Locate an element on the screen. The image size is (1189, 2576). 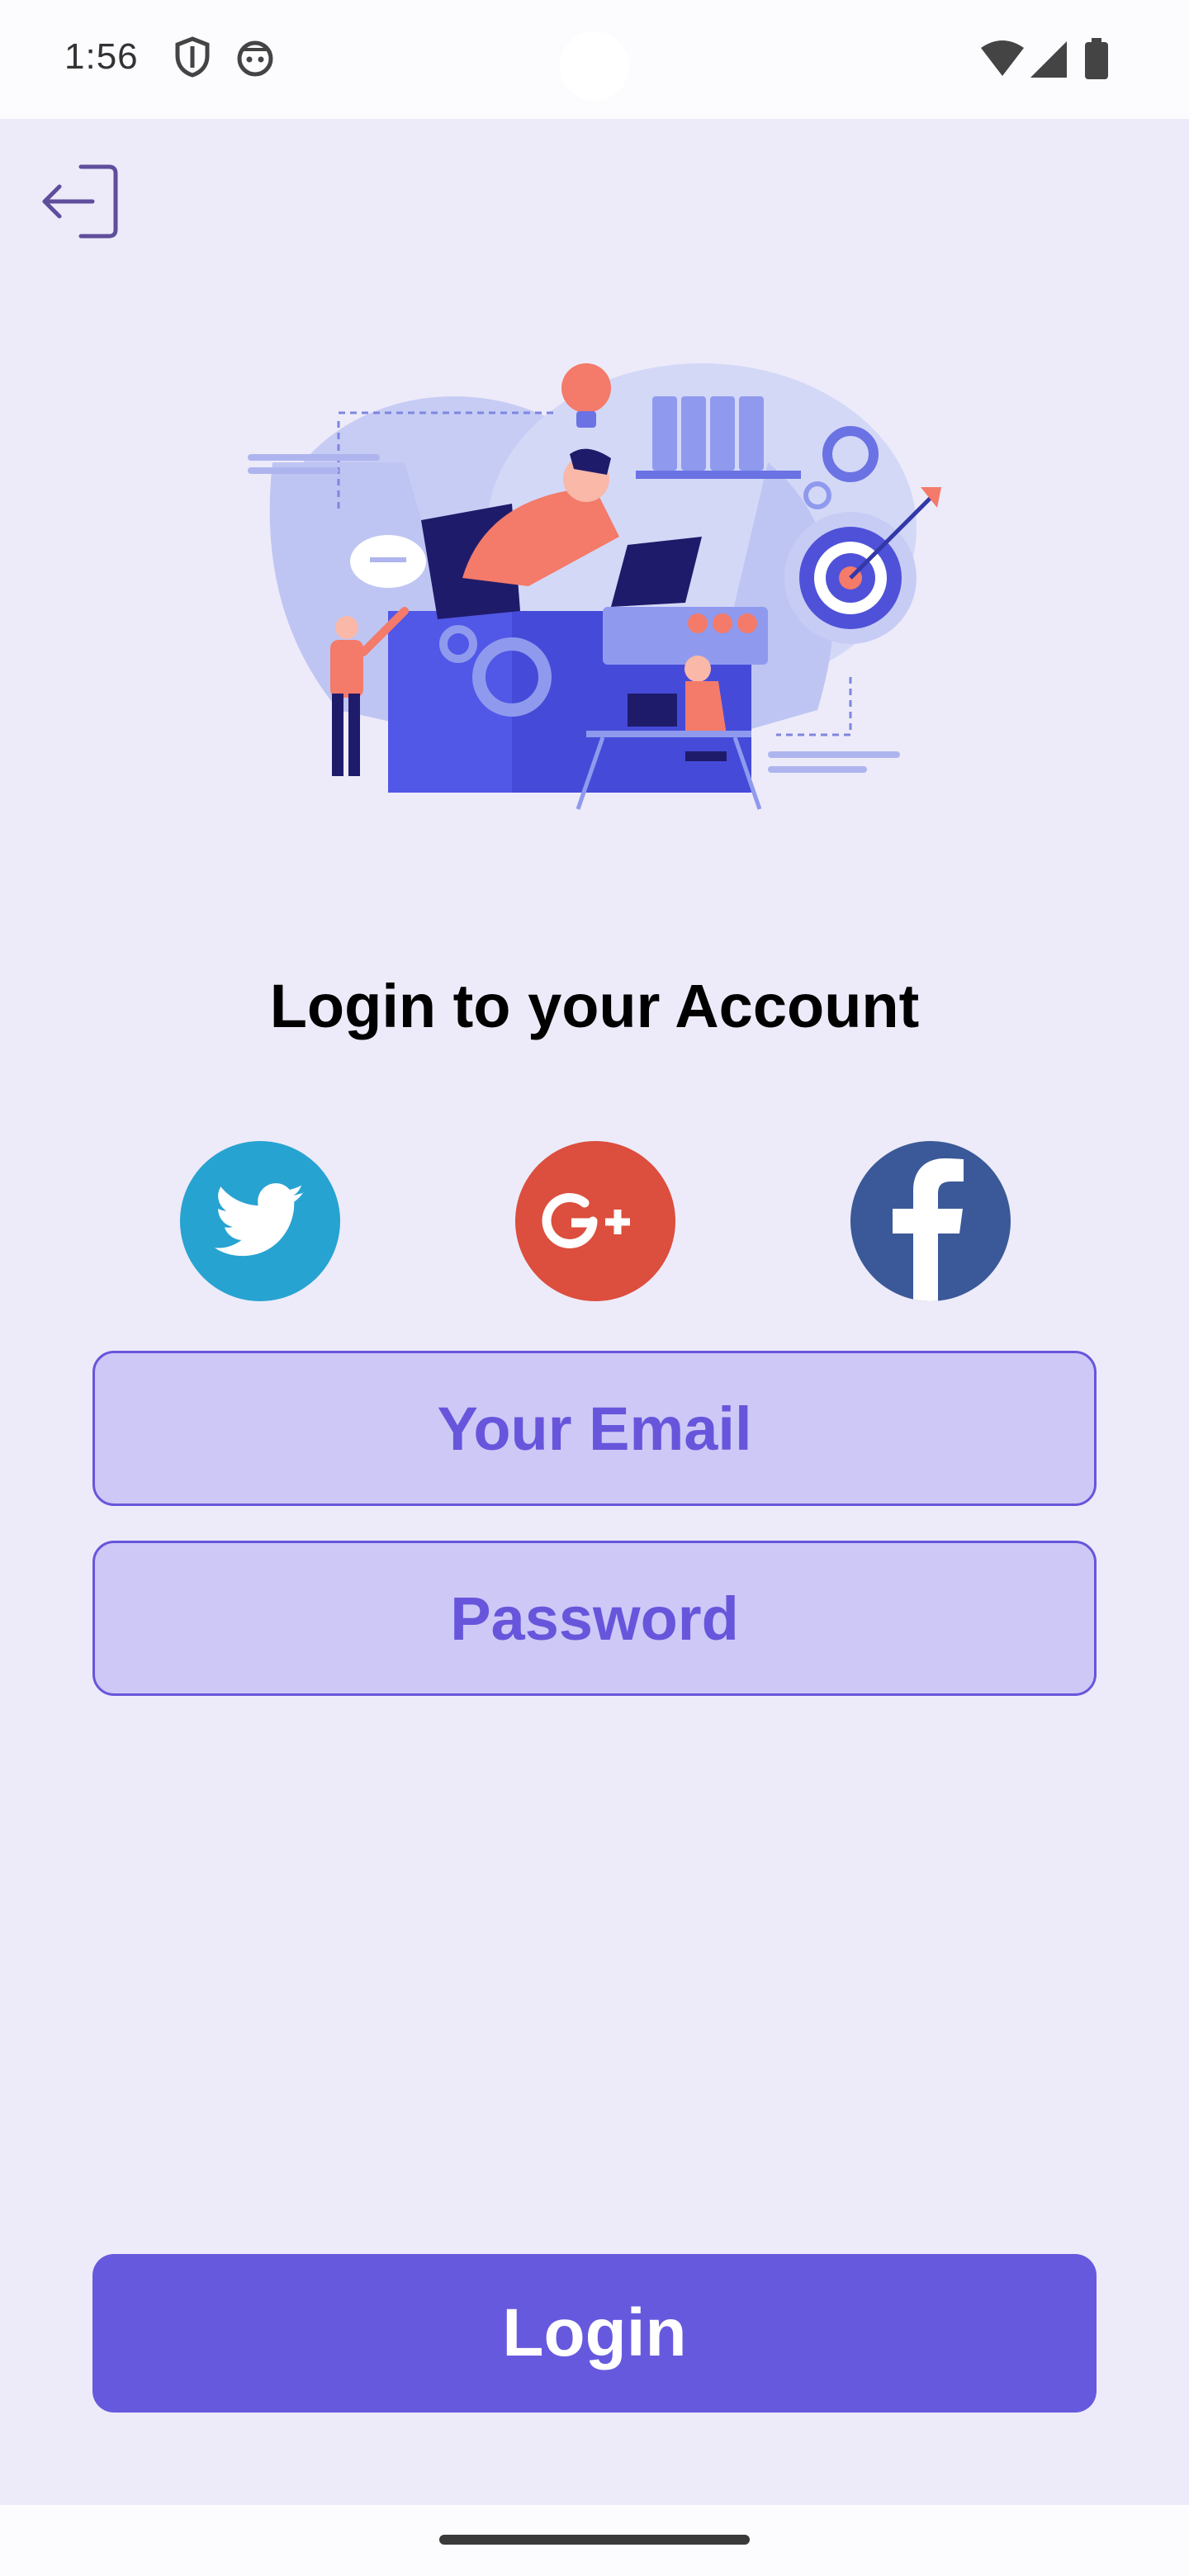
logout-arrow-icon is located at coordinates (80, 201).